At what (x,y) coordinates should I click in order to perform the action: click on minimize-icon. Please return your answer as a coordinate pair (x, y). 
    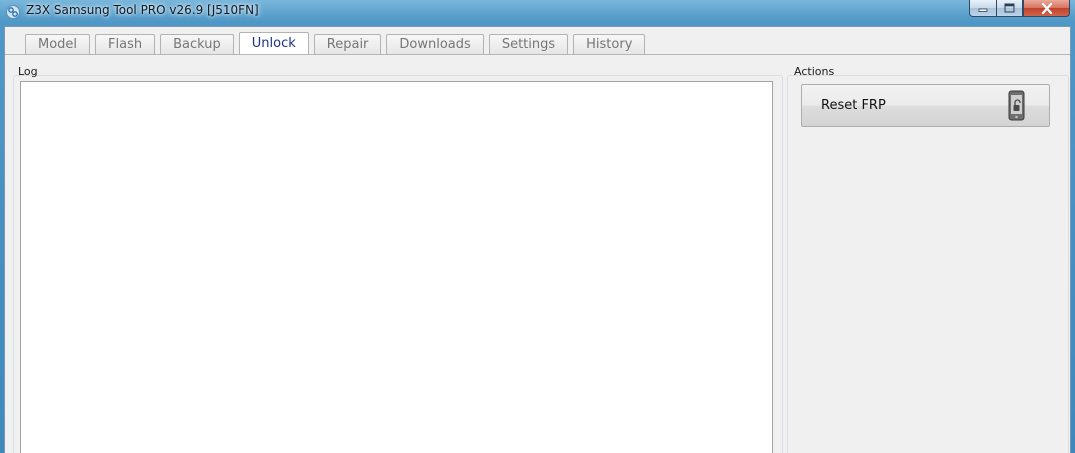
    Looking at the image, I should click on (983, 10).